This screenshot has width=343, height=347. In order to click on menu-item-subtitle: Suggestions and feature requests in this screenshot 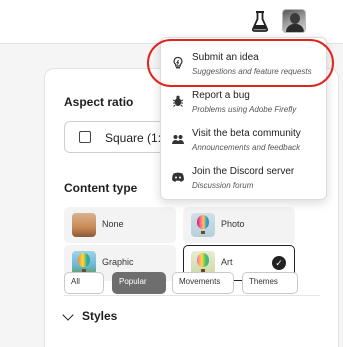, I will do `click(252, 71)`.